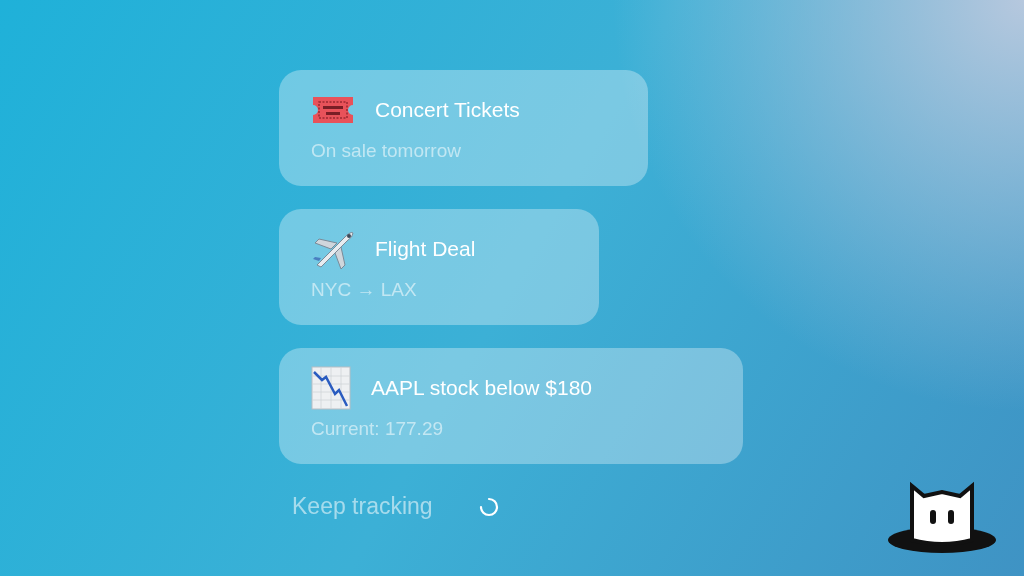 The height and width of the screenshot is (576, 1024). Describe the element at coordinates (482, 388) in the screenshot. I see `alert-title: AAPL stock below $180` at that location.